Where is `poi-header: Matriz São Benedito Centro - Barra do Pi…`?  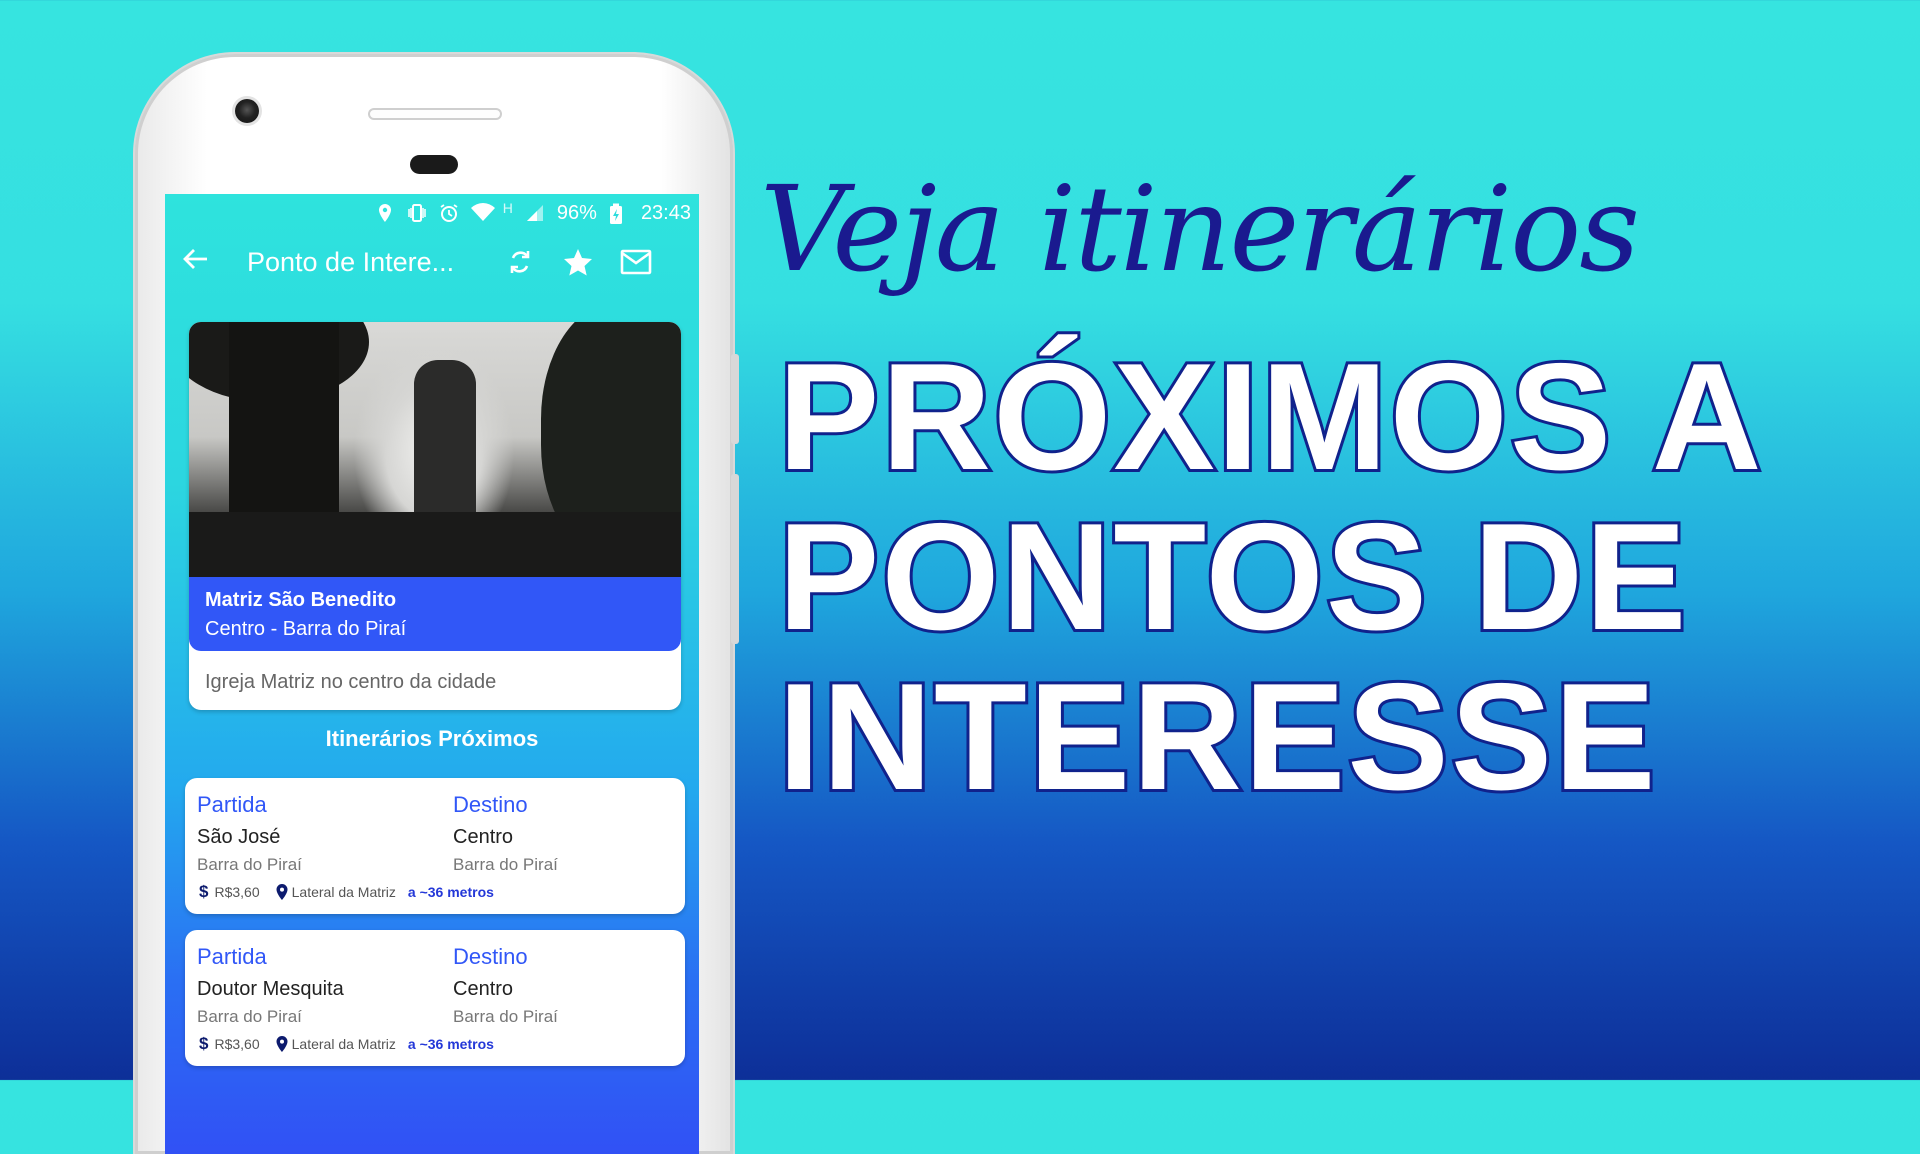
poi-header: Matriz São Benedito Centro - Barra do Pi… is located at coordinates (435, 614).